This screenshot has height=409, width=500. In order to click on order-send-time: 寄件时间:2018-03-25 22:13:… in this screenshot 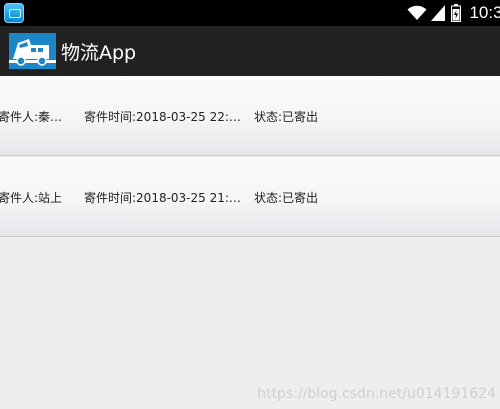, I will do `click(164, 117)`.